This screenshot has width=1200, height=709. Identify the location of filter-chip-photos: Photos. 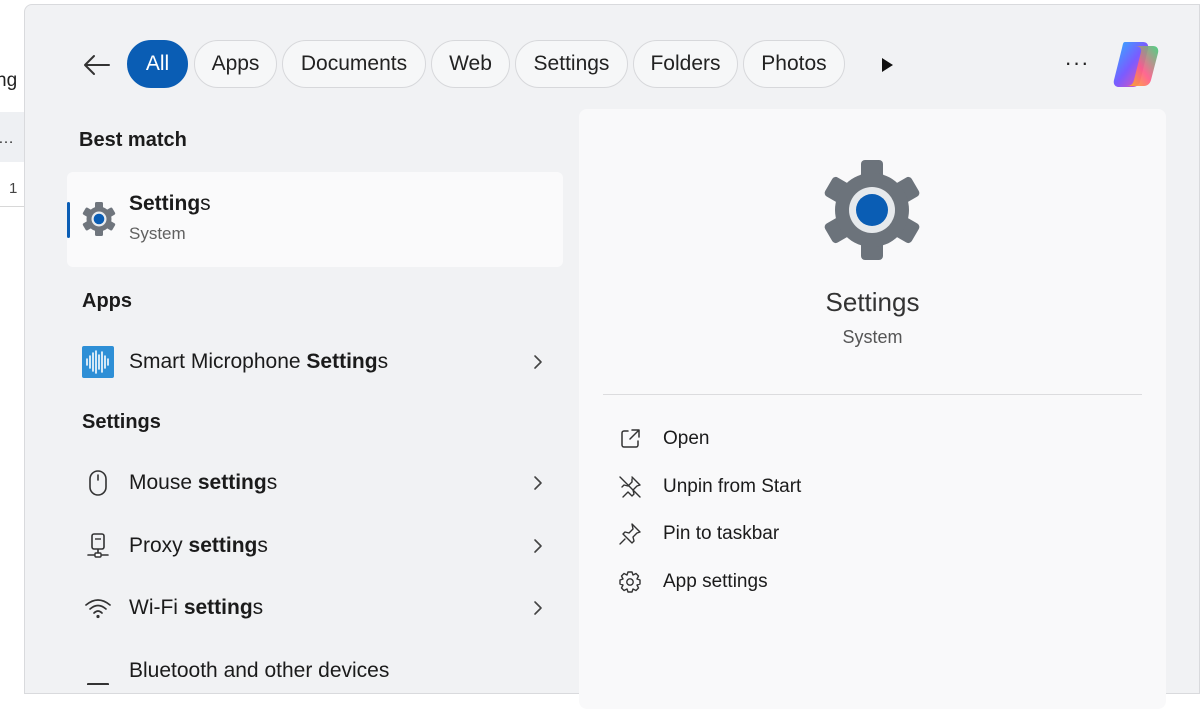
(794, 64).